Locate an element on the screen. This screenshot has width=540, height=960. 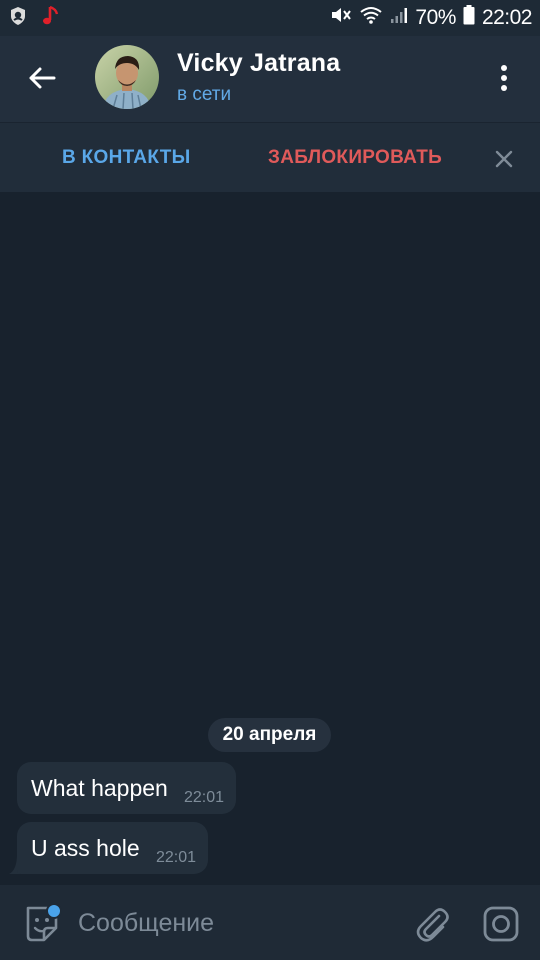
camera-button is located at coordinates (501, 924).